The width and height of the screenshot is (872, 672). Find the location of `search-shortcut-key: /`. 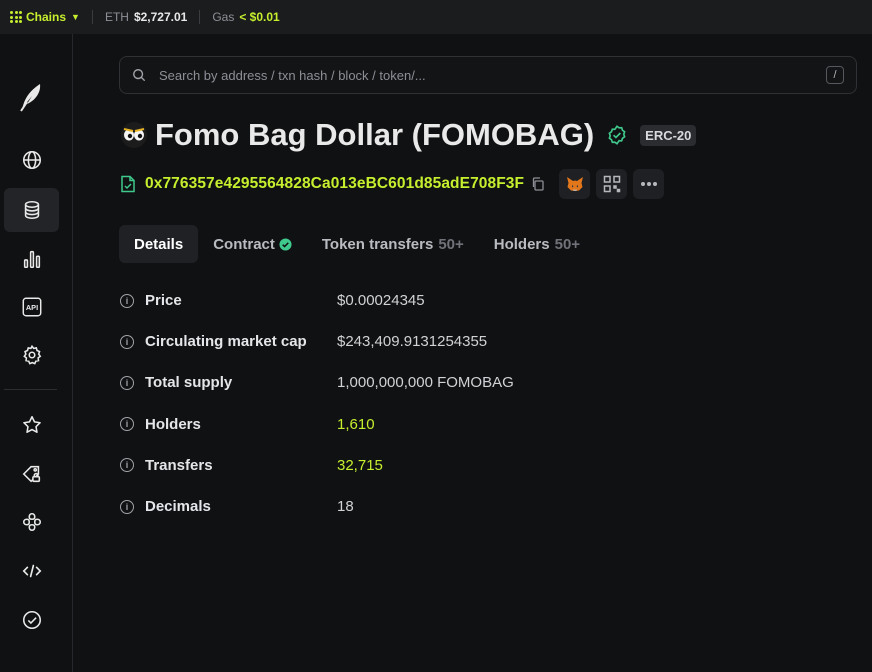

search-shortcut-key: / is located at coordinates (835, 75).